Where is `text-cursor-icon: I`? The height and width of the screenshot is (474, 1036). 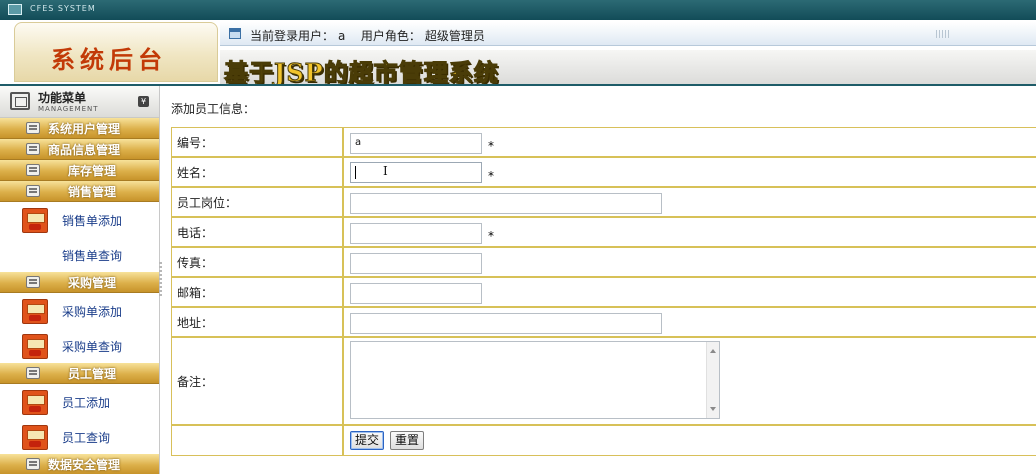 text-cursor-icon: I is located at coordinates (385, 171).